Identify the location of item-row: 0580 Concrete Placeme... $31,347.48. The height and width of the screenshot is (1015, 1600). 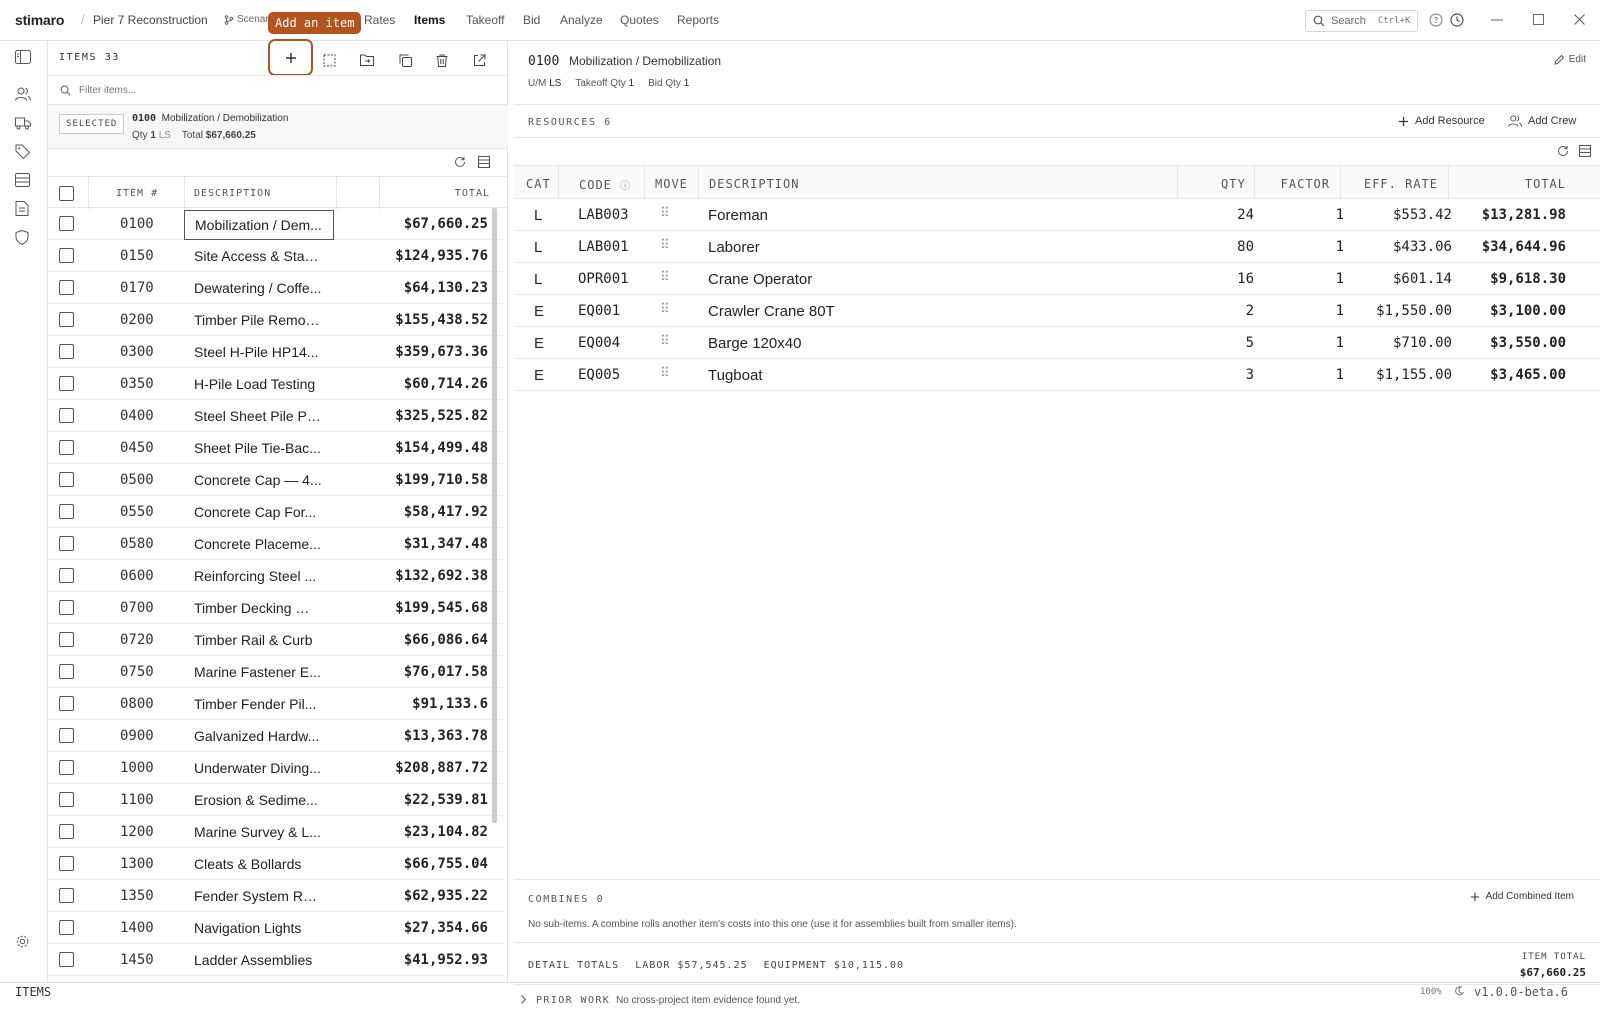
(276, 544).